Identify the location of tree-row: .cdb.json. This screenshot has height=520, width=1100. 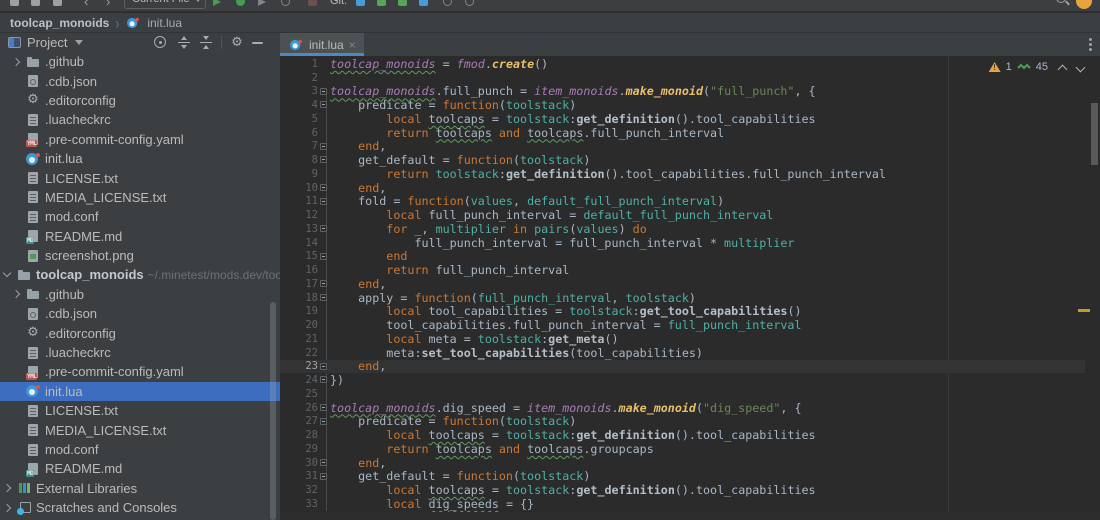
(140, 313).